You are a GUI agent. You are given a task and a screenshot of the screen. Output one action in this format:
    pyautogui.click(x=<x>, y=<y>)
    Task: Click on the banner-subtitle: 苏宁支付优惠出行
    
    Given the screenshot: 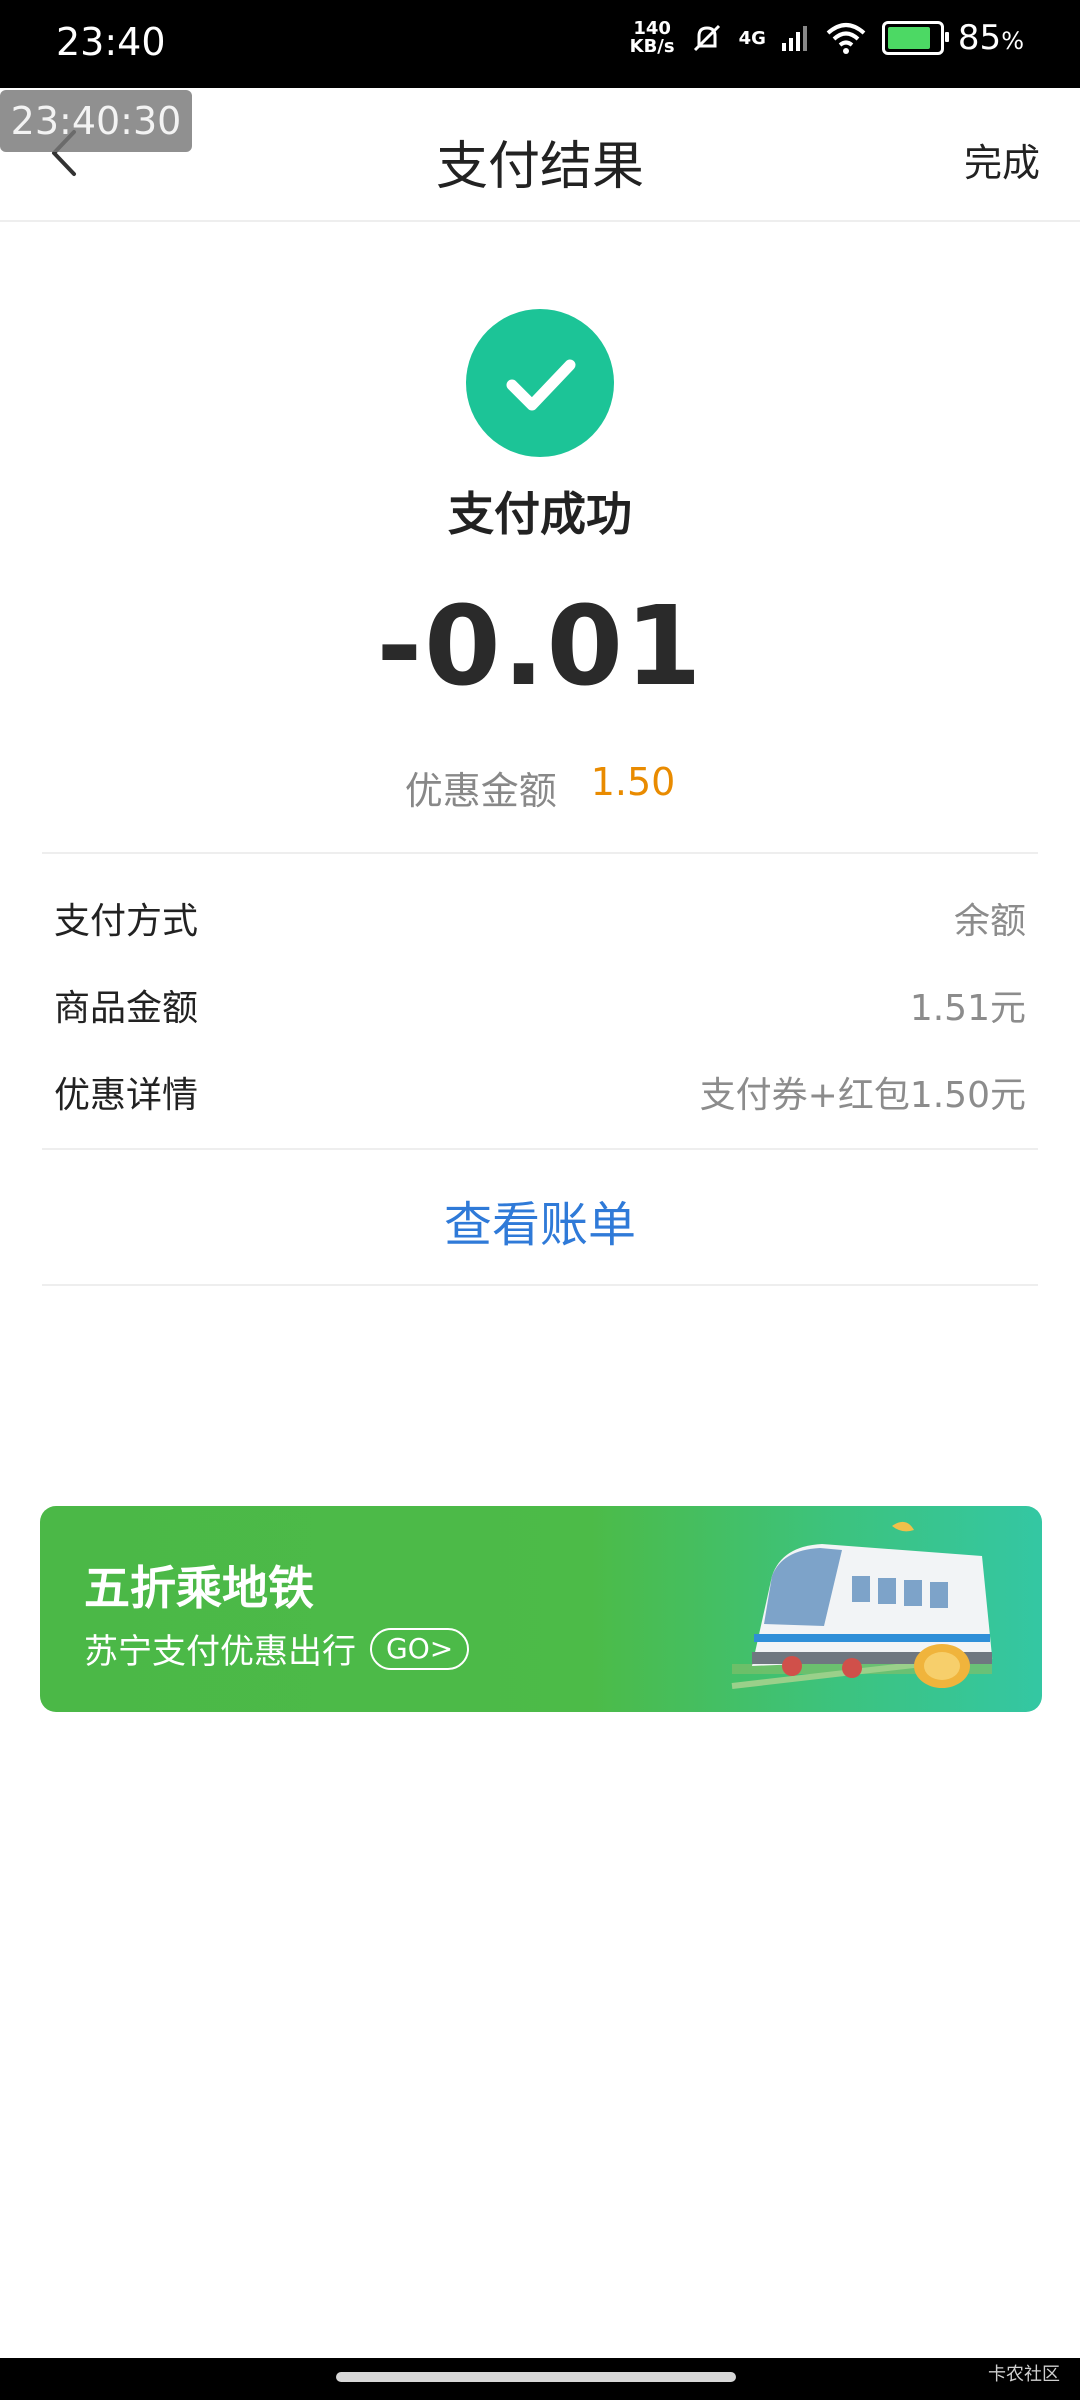 What is the action you would take?
    pyautogui.click(x=220, y=1652)
    